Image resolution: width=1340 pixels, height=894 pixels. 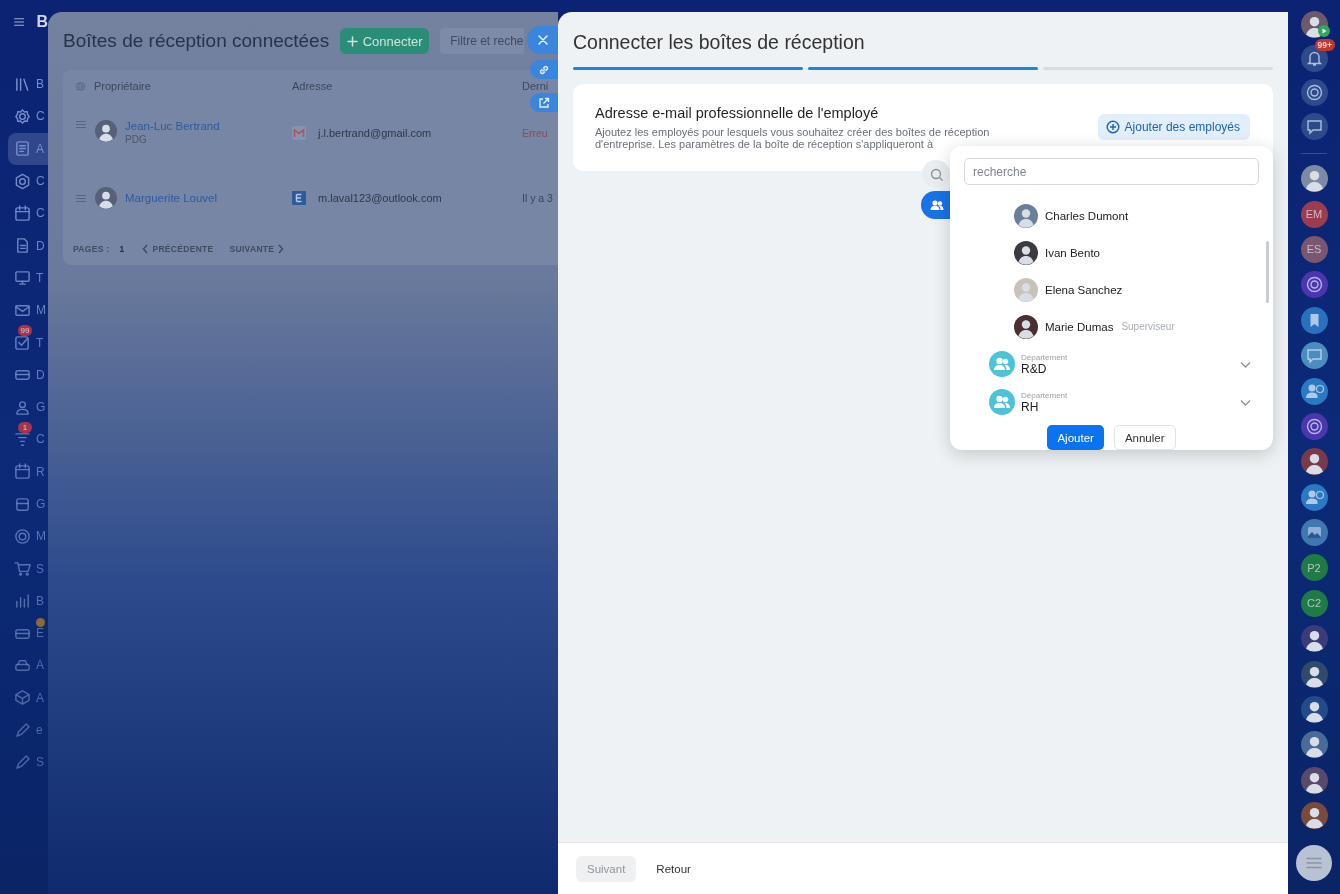 I want to click on column-header: Derni, so click(x=540, y=86).